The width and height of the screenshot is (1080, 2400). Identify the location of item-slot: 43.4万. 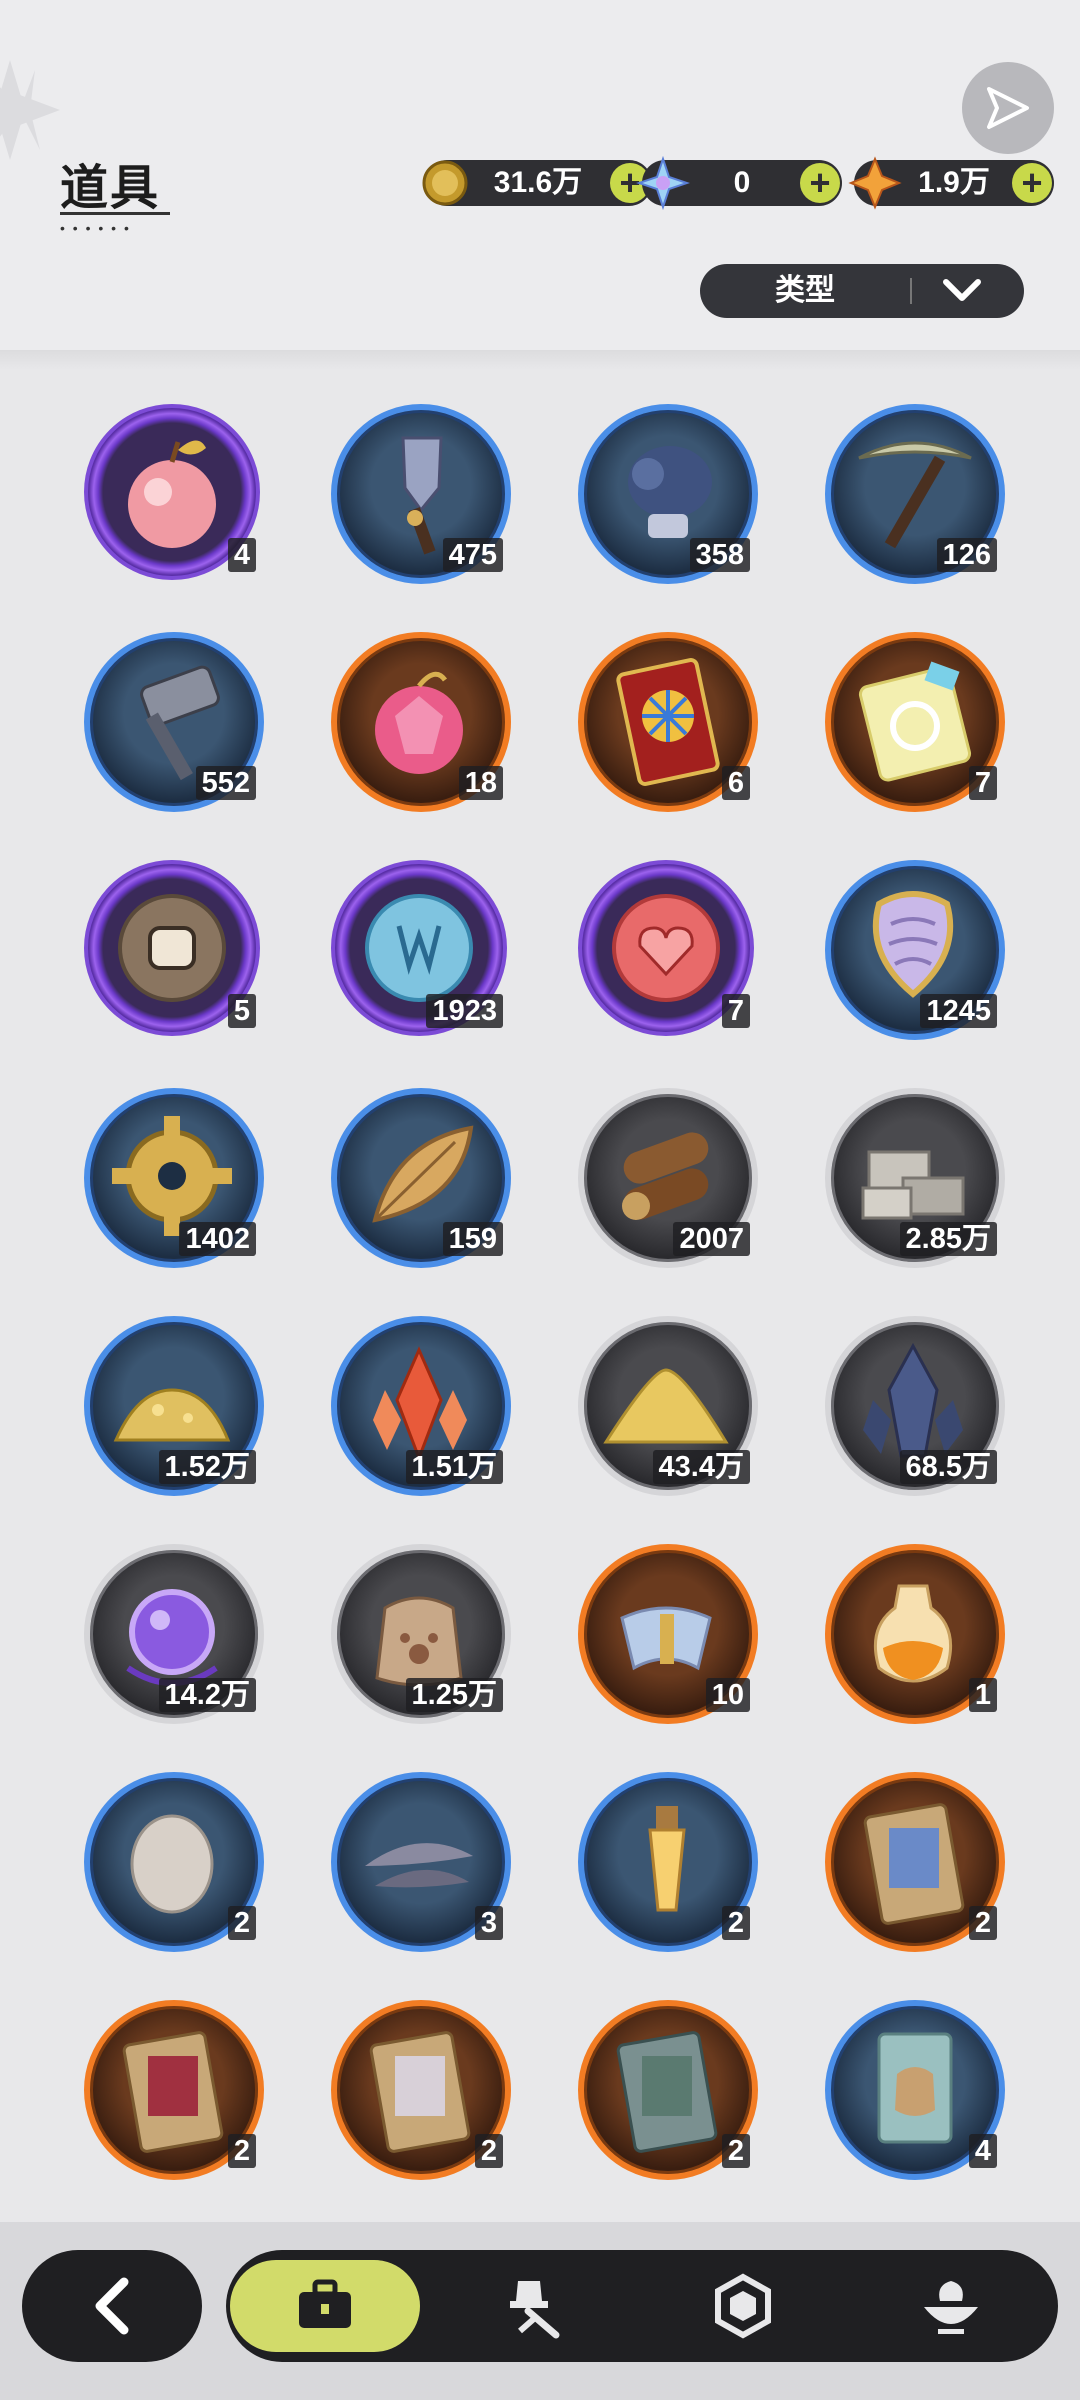
(668, 1406).